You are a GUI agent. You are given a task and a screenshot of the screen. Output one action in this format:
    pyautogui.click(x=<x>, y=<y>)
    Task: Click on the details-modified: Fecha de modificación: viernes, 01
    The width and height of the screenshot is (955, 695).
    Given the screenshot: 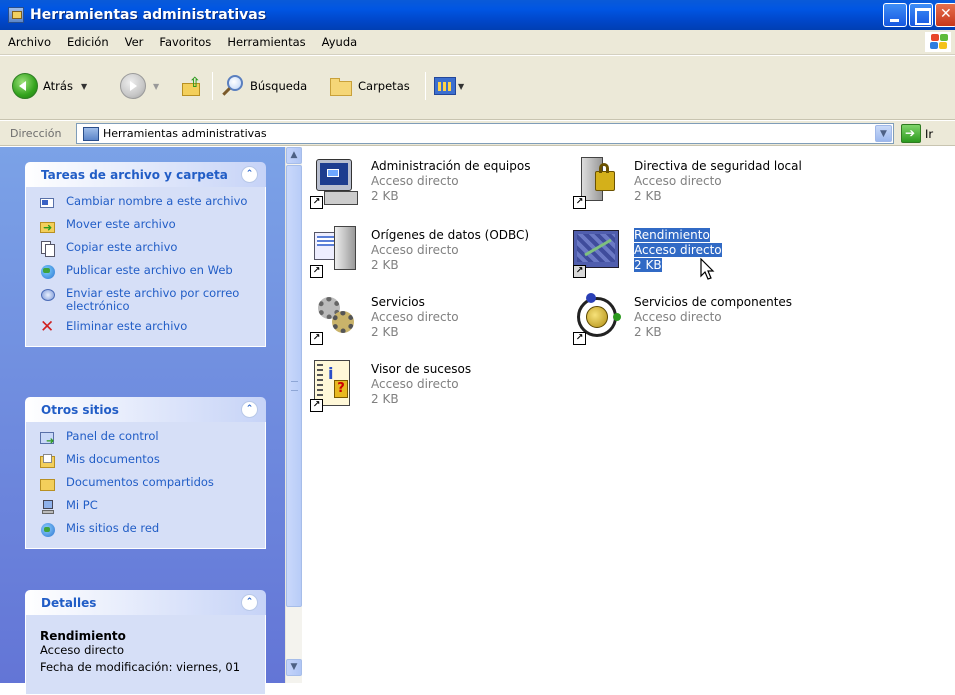 What is the action you would take?
    pyautogui.click(x=140, y=667)
    